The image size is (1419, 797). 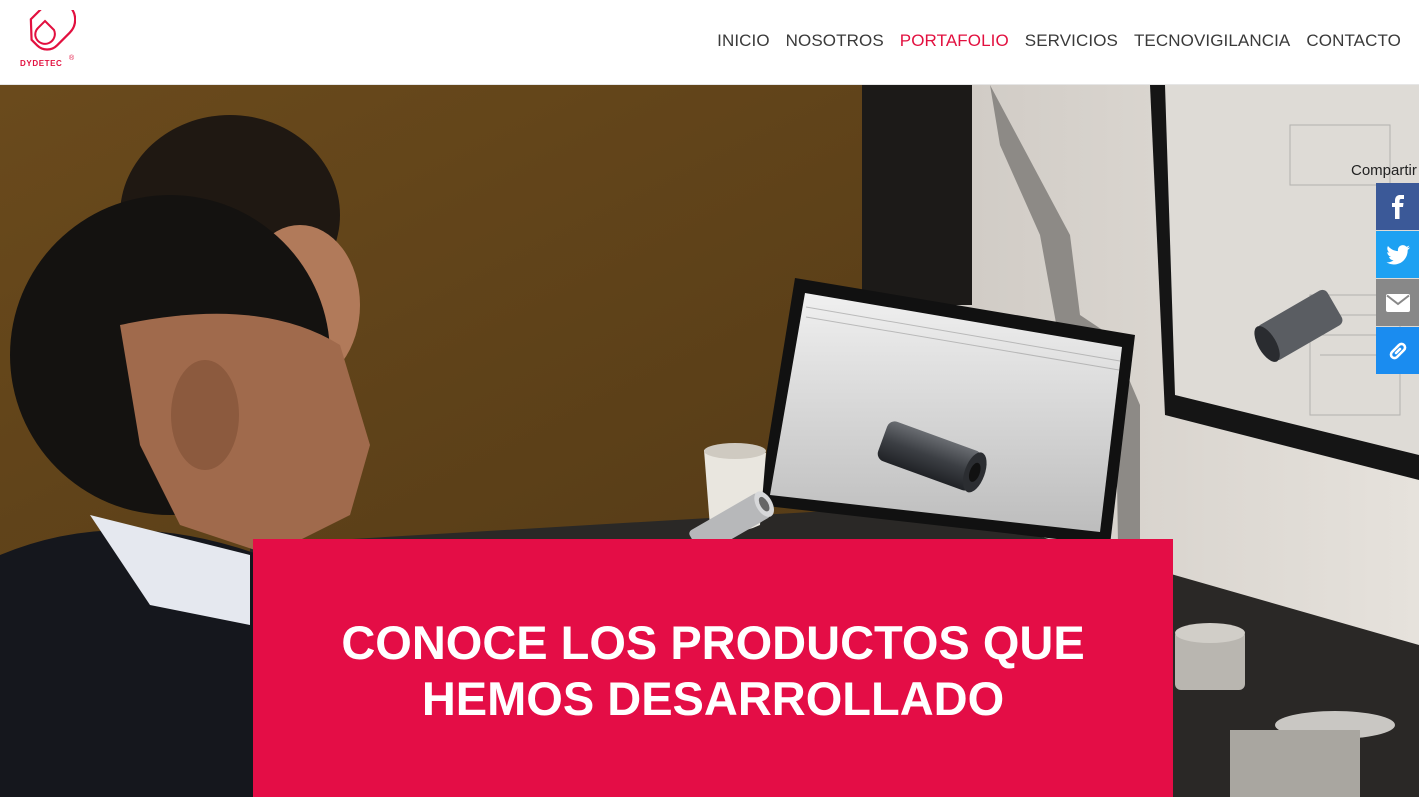 I want to click on dydetec-logo: DYDETEC ®, so click(x=45, y=42).